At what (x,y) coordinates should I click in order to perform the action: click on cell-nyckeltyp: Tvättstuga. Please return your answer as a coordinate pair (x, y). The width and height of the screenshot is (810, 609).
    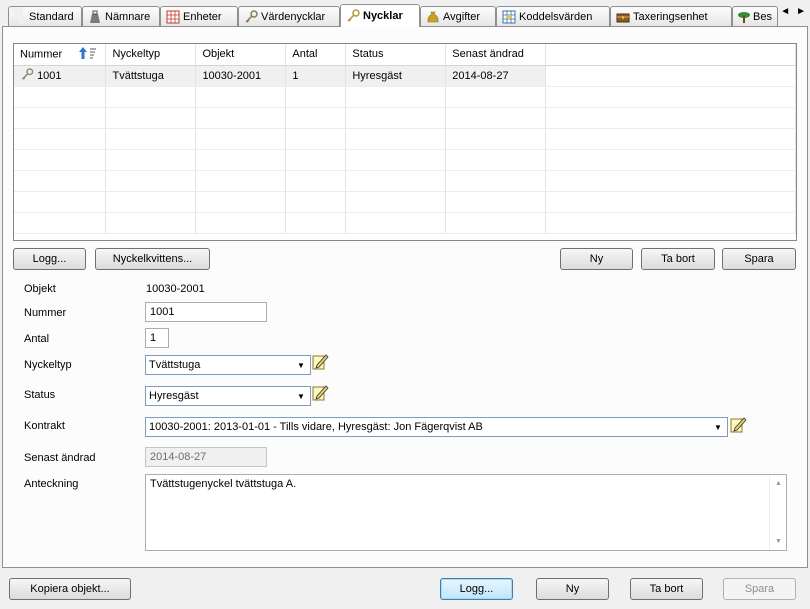
    Looking at the image, I should click on (151, 76).